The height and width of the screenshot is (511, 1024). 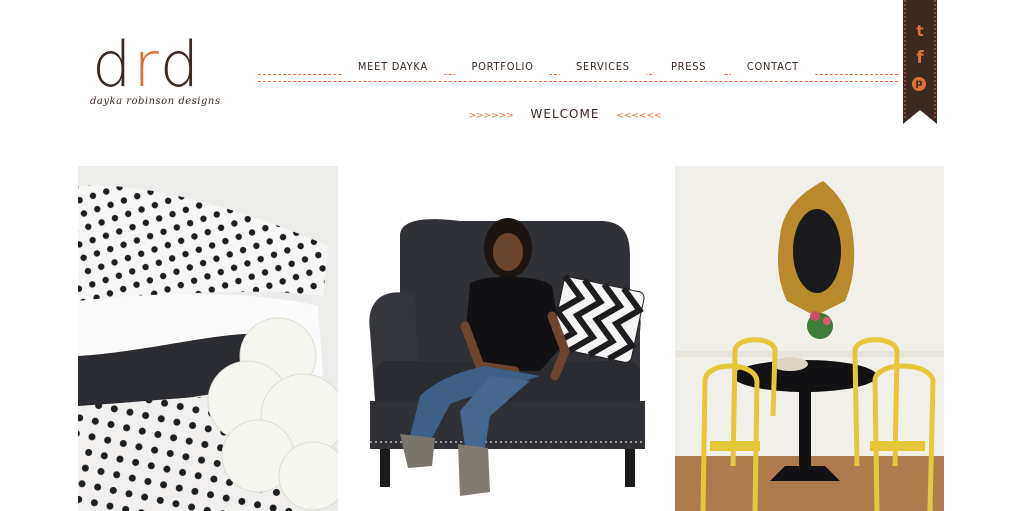 I want to click on logo-mark: drd, so click(x=146, y=65).